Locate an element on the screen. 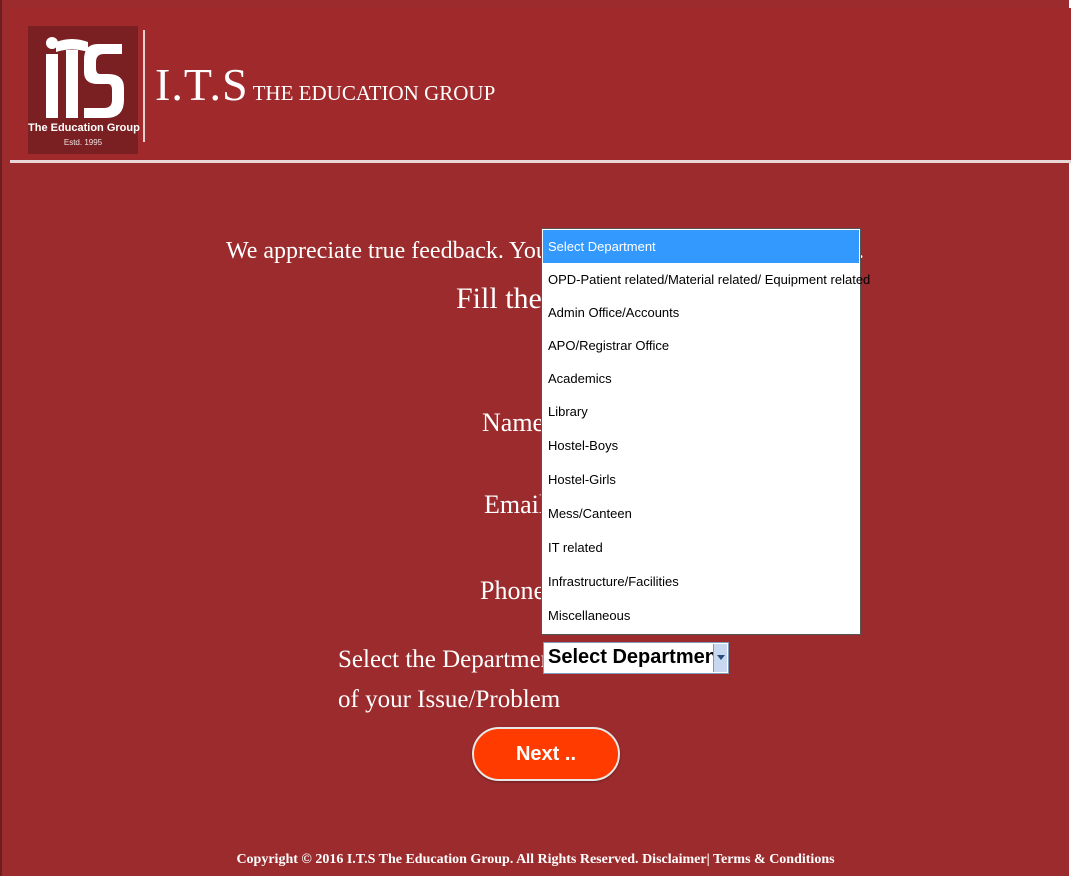  intro-text: We appreciate true feedback. Your is located at coordinates (391, 251).